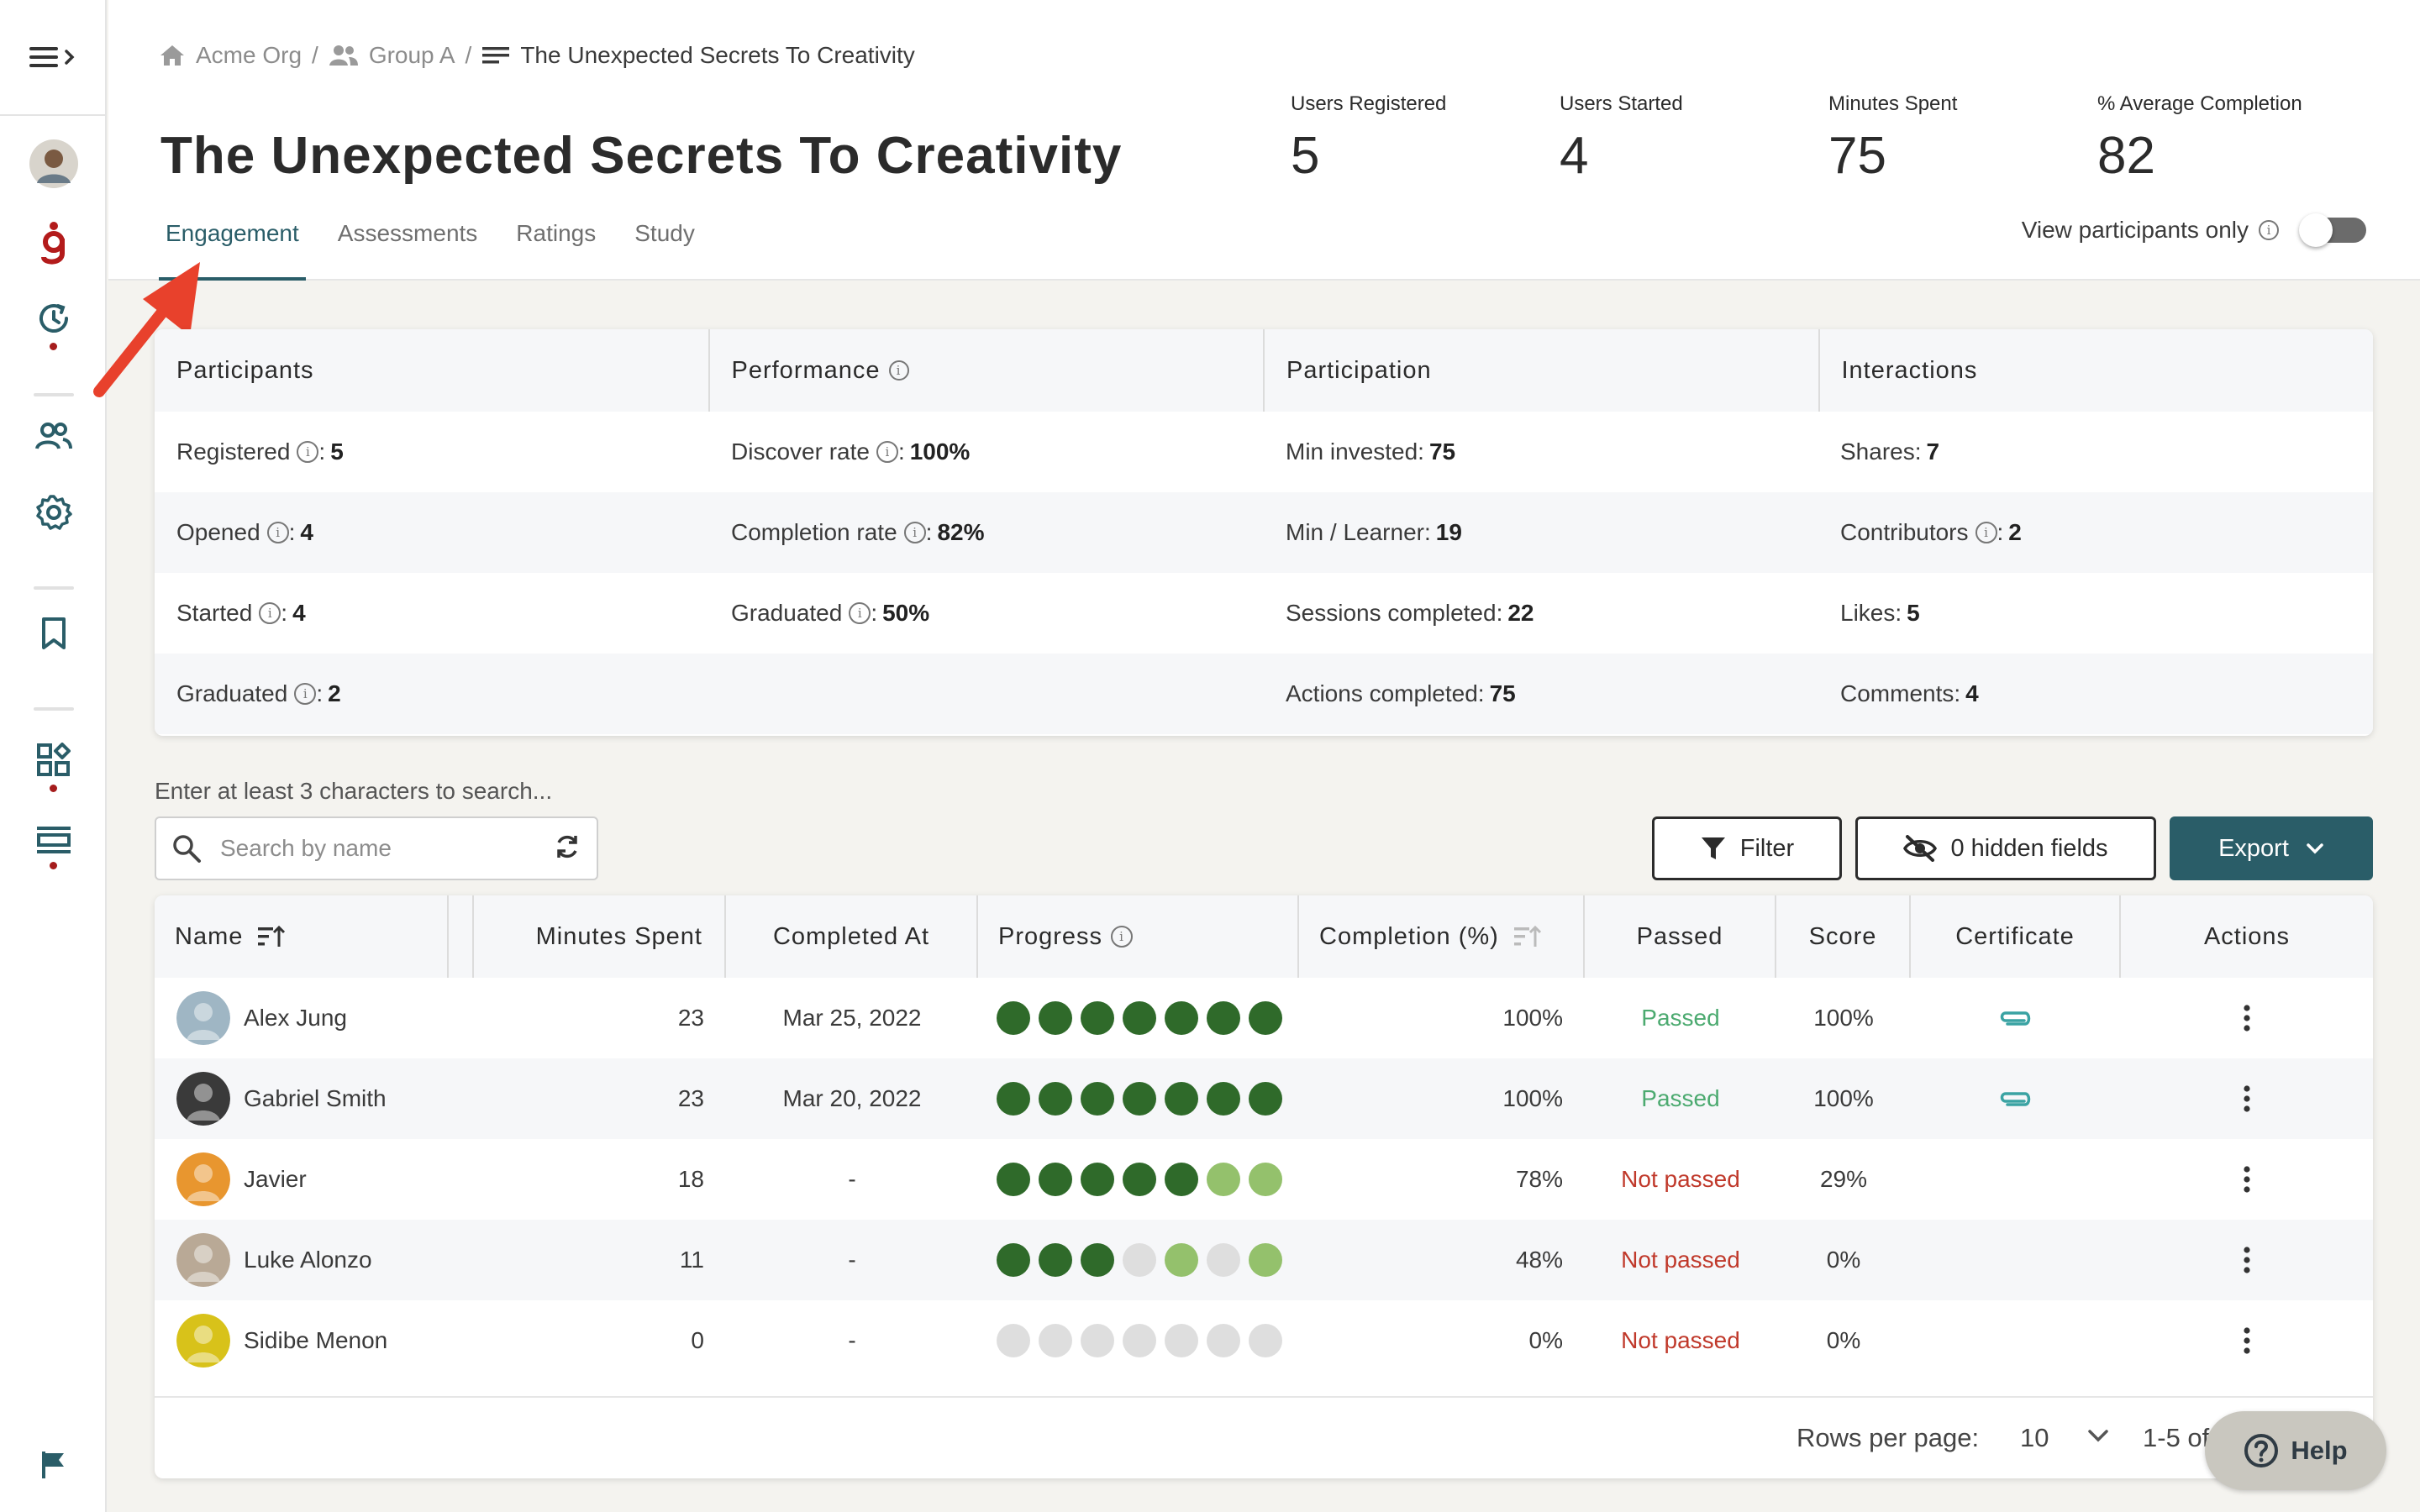 This screenshot has height=1512, width=2420. I want to click on cell-minutes-spent: 11, so click(589, 1260).